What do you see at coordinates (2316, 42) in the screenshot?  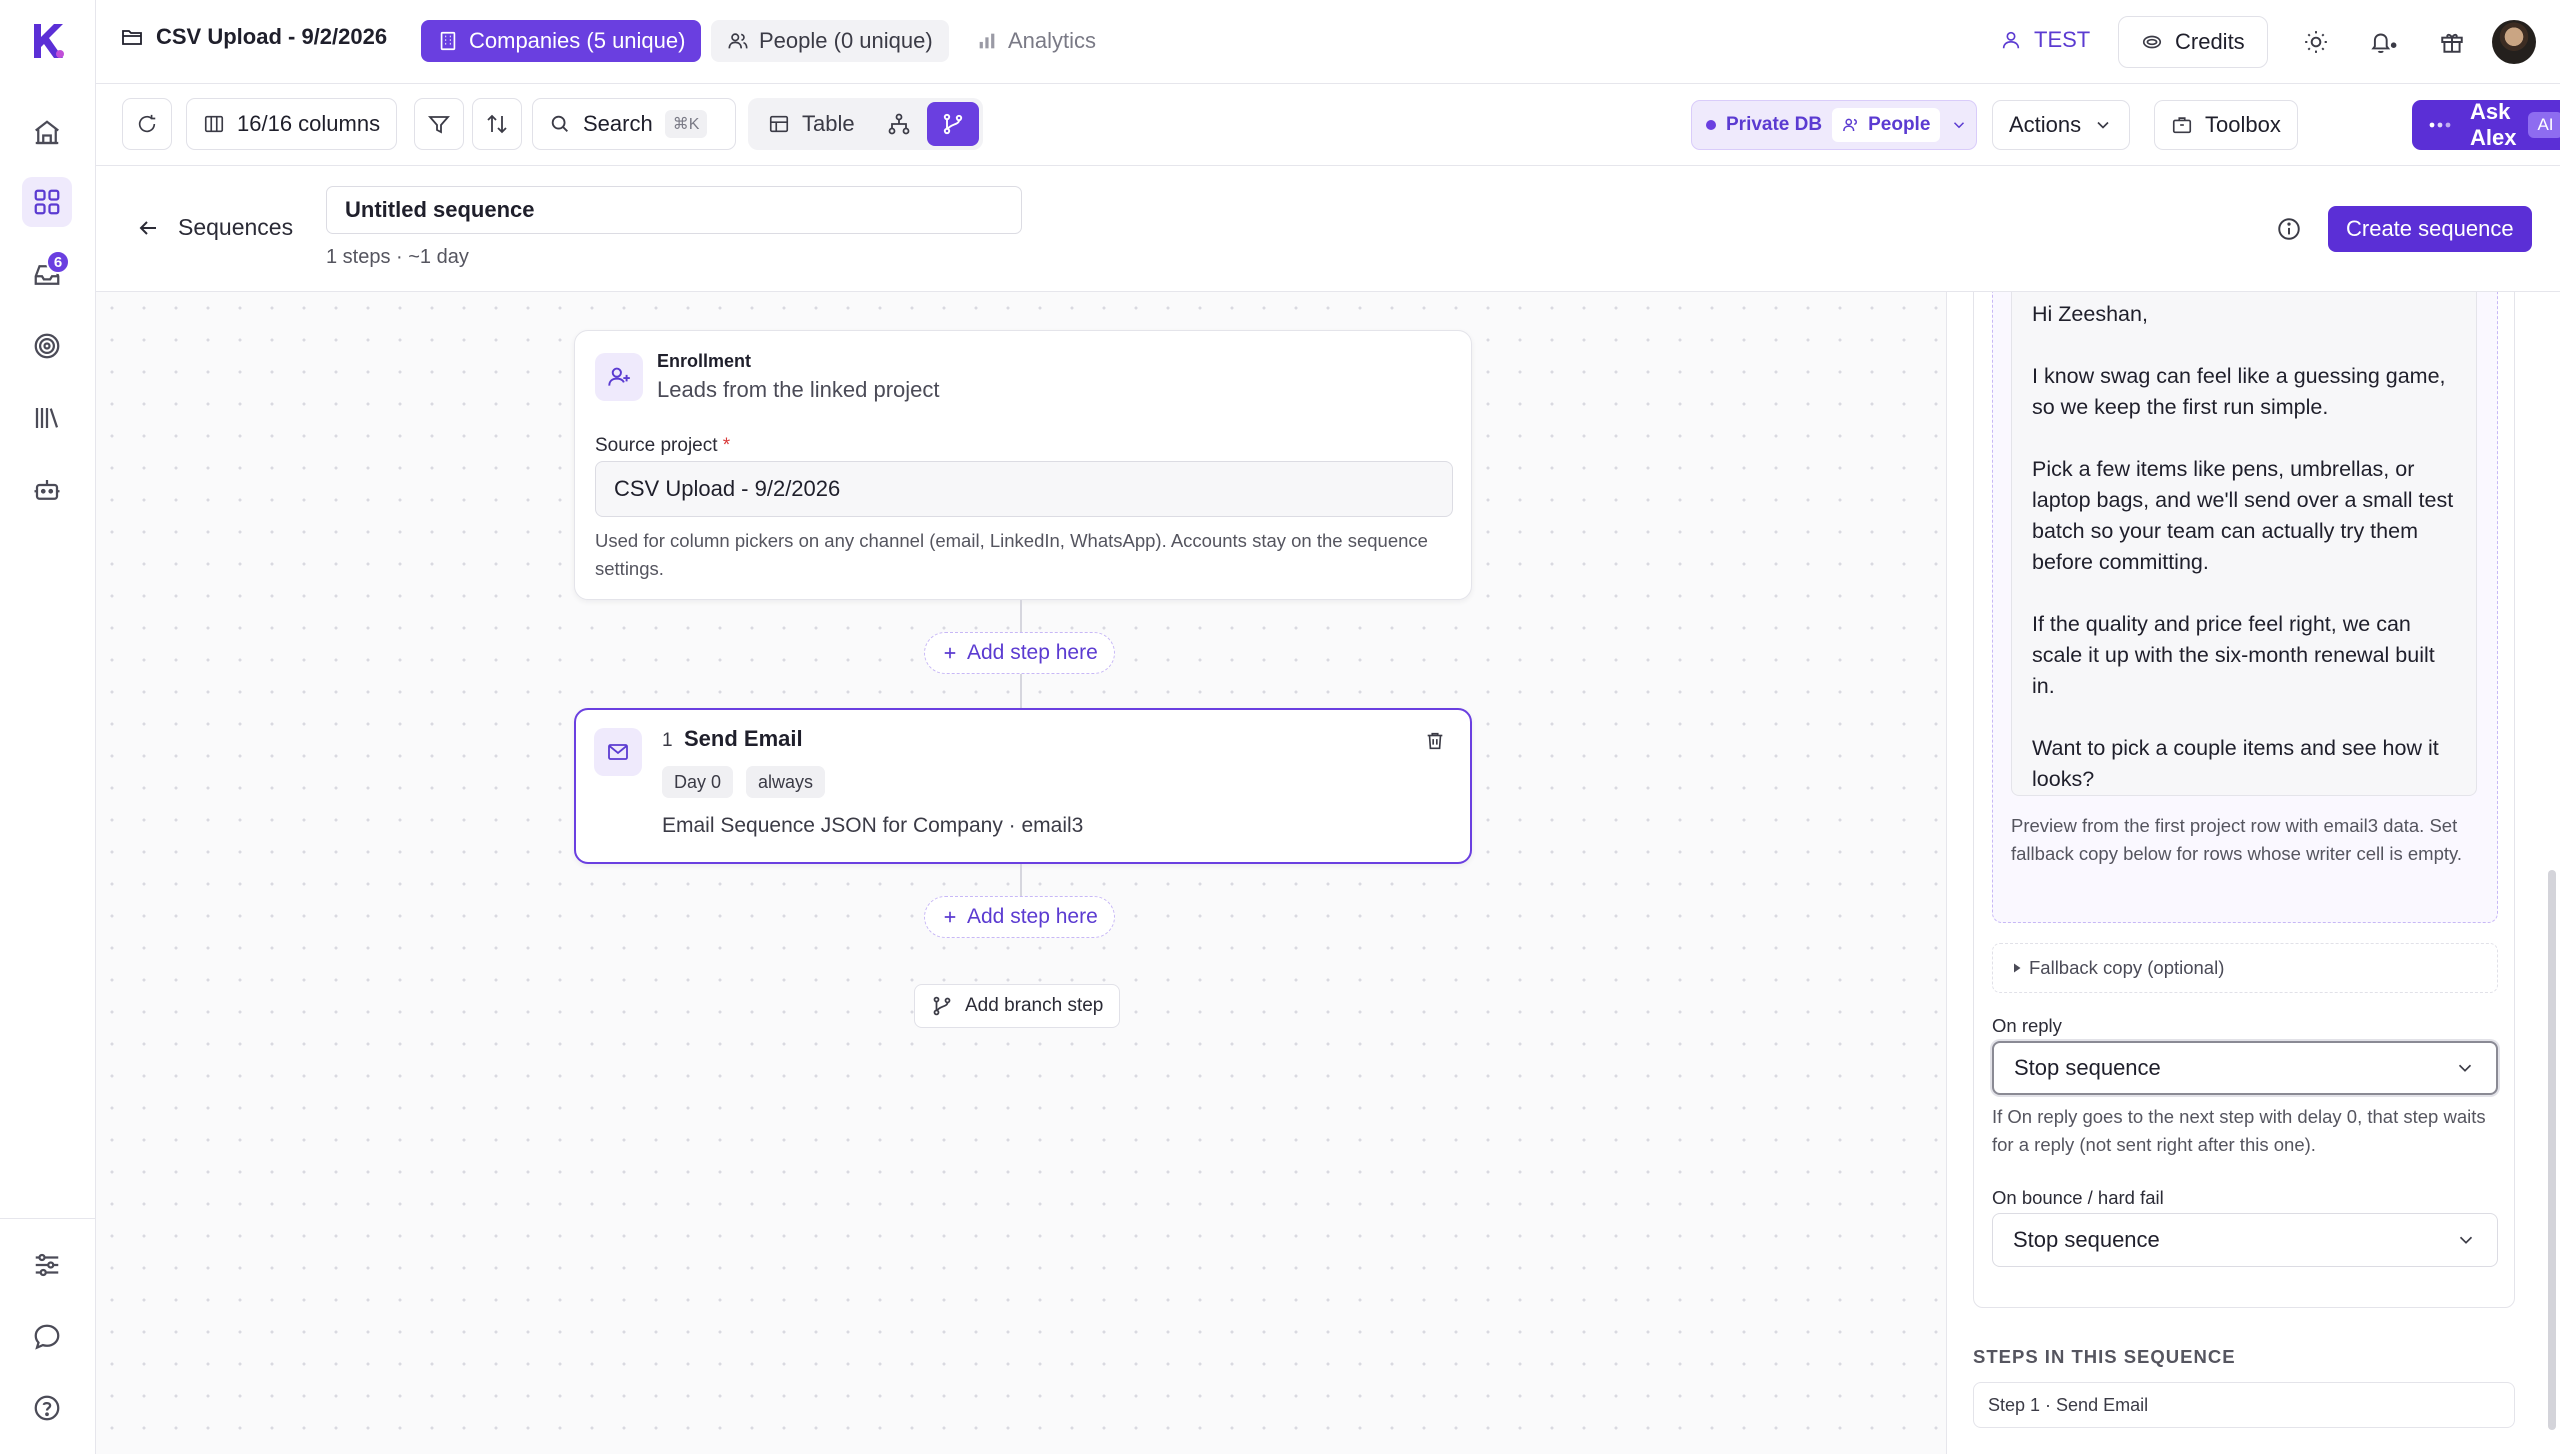 I see `theme-toggle-icon` at bounding box center [2316, 42].